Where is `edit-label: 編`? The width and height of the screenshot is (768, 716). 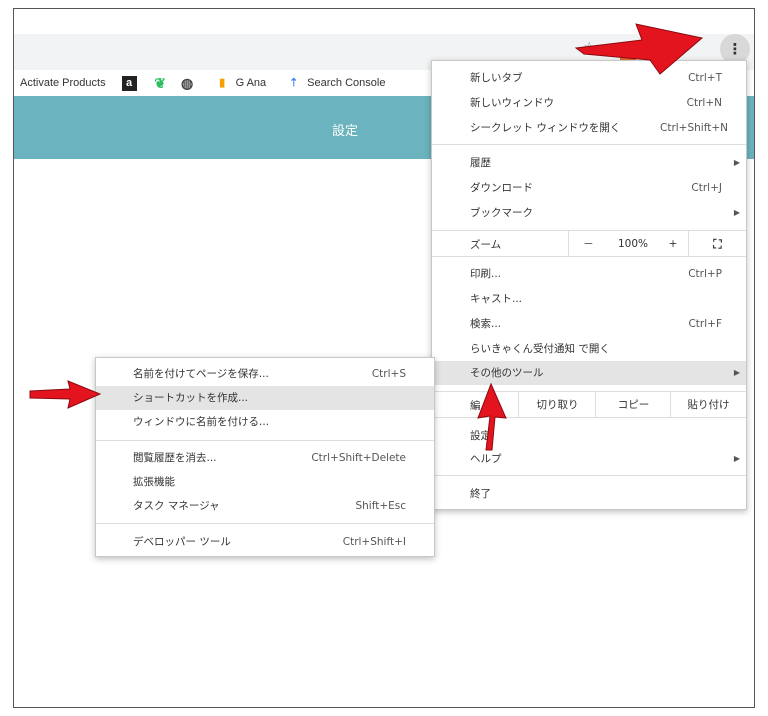
edit-label: 編 is located at coordinates (475, 406).